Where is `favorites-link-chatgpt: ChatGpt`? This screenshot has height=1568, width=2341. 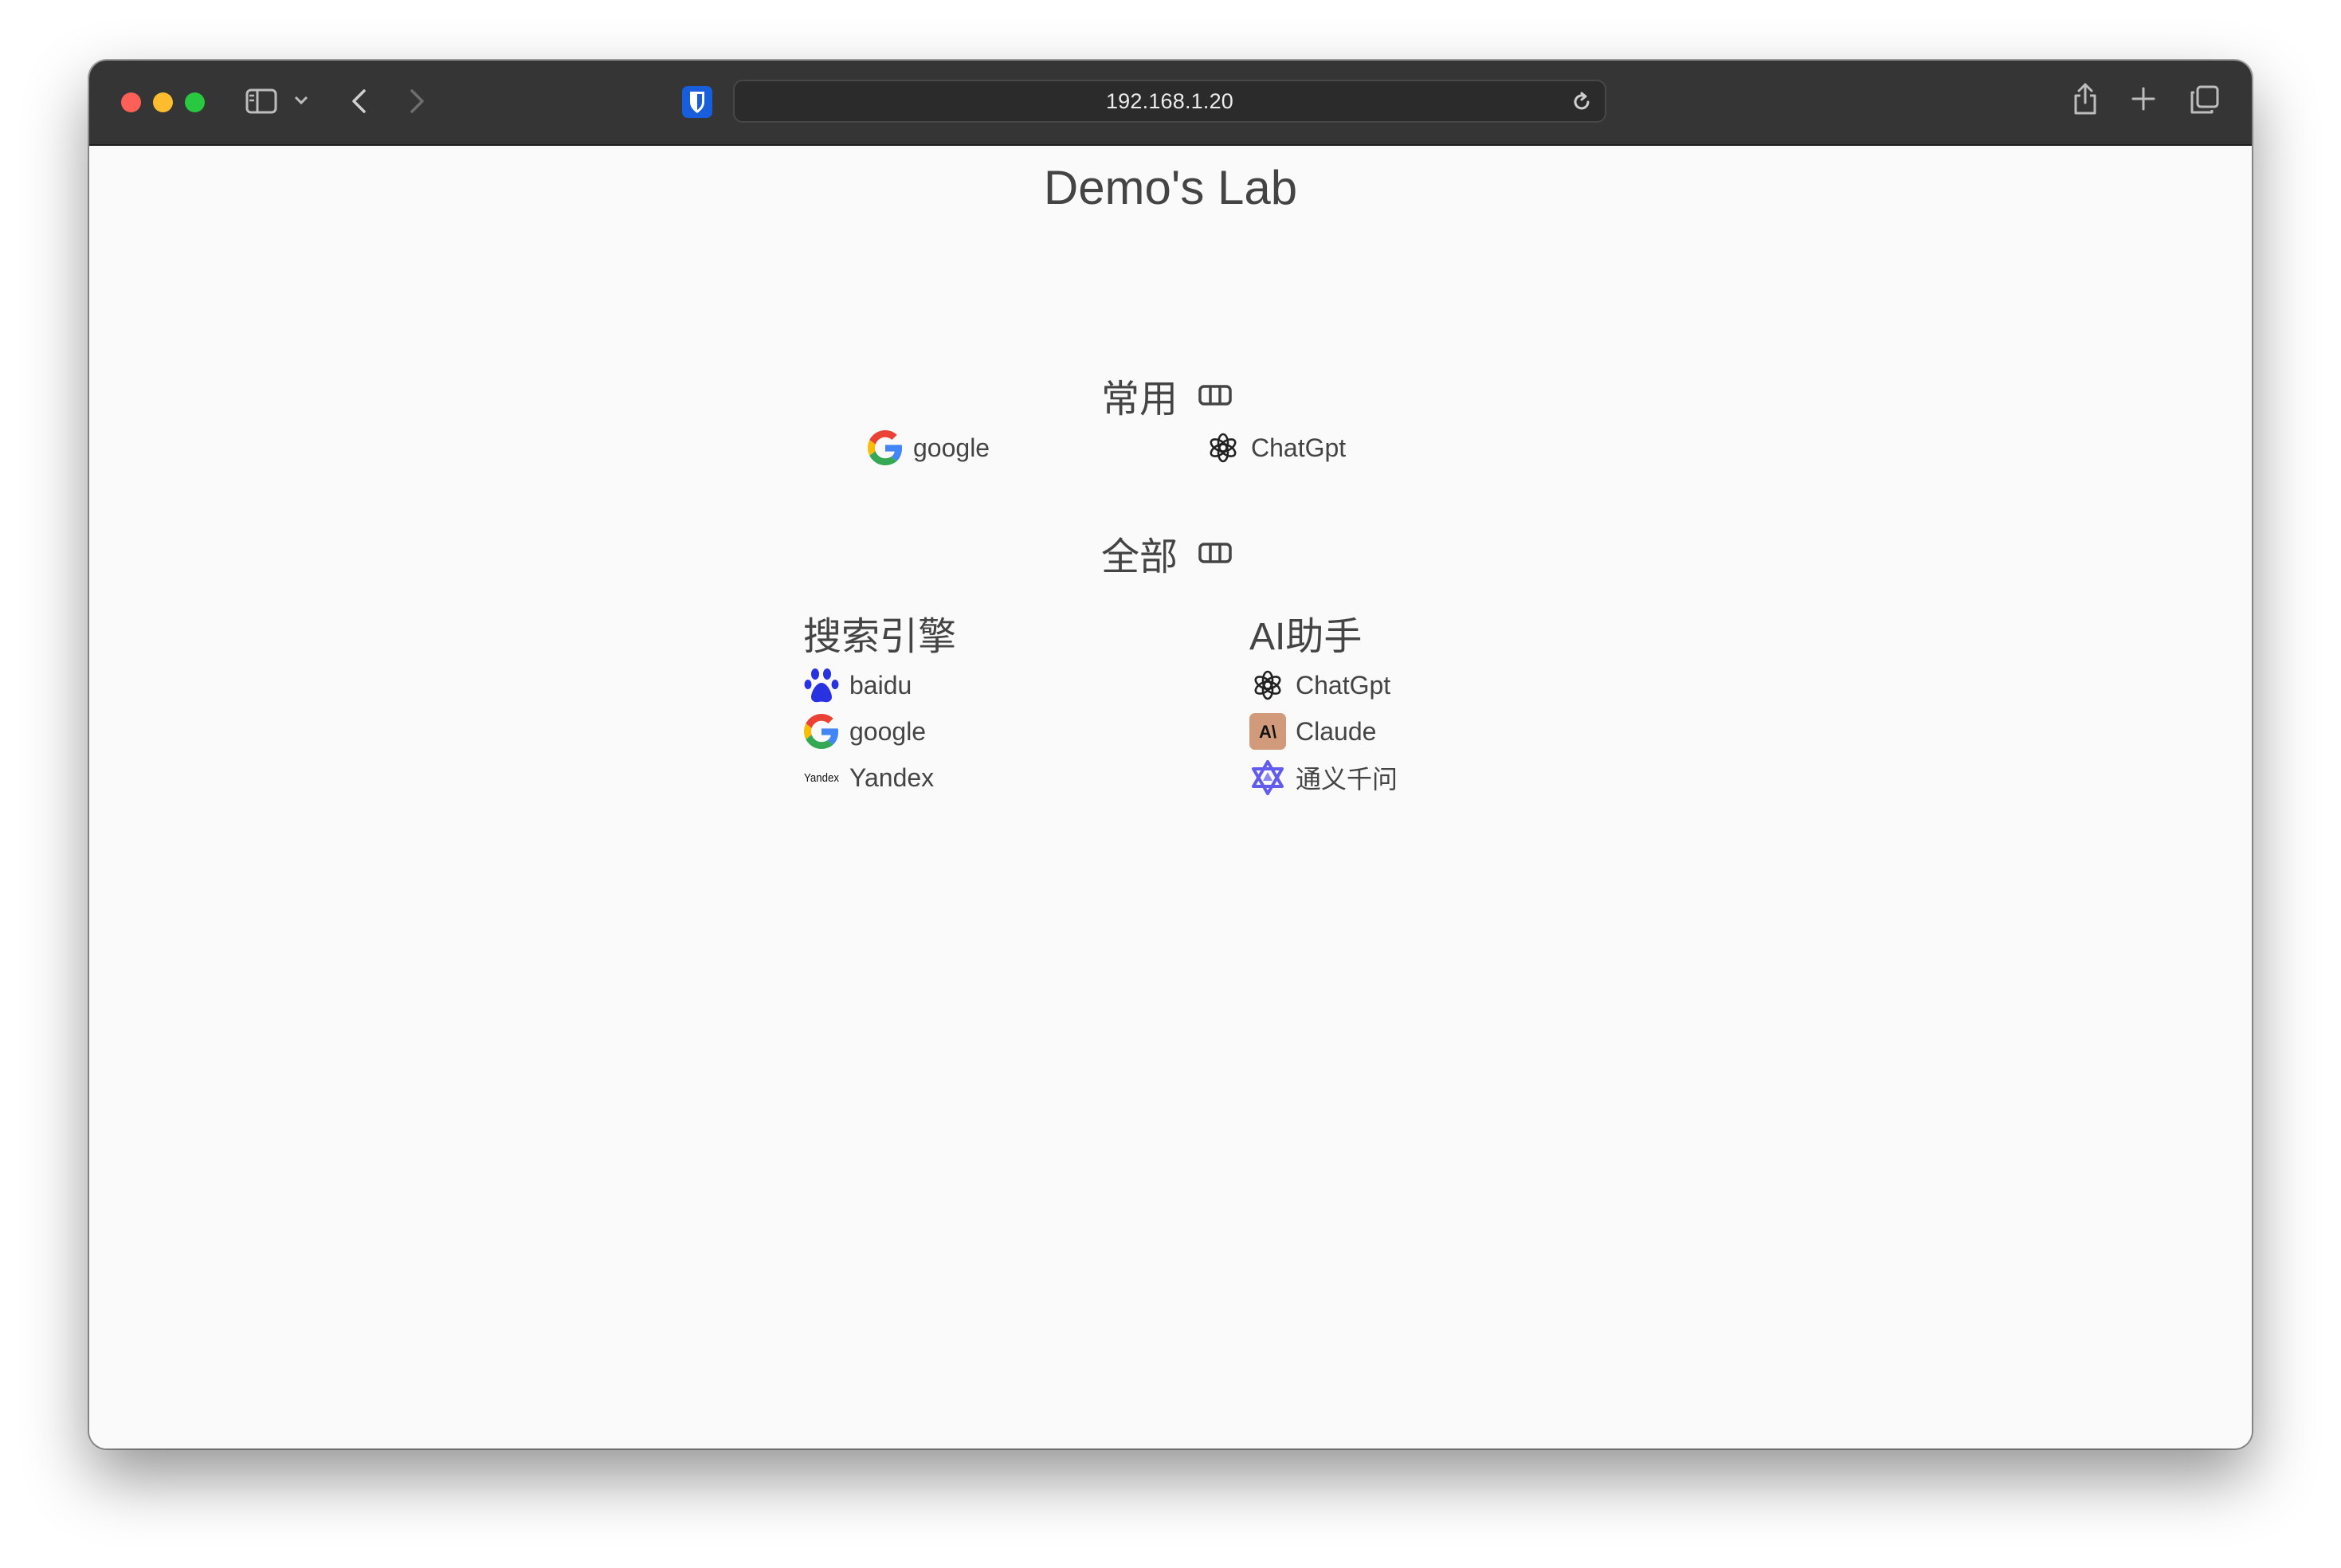
favorites-link-chatgpt: ChatGpt is located at coordinates (1275, 447).